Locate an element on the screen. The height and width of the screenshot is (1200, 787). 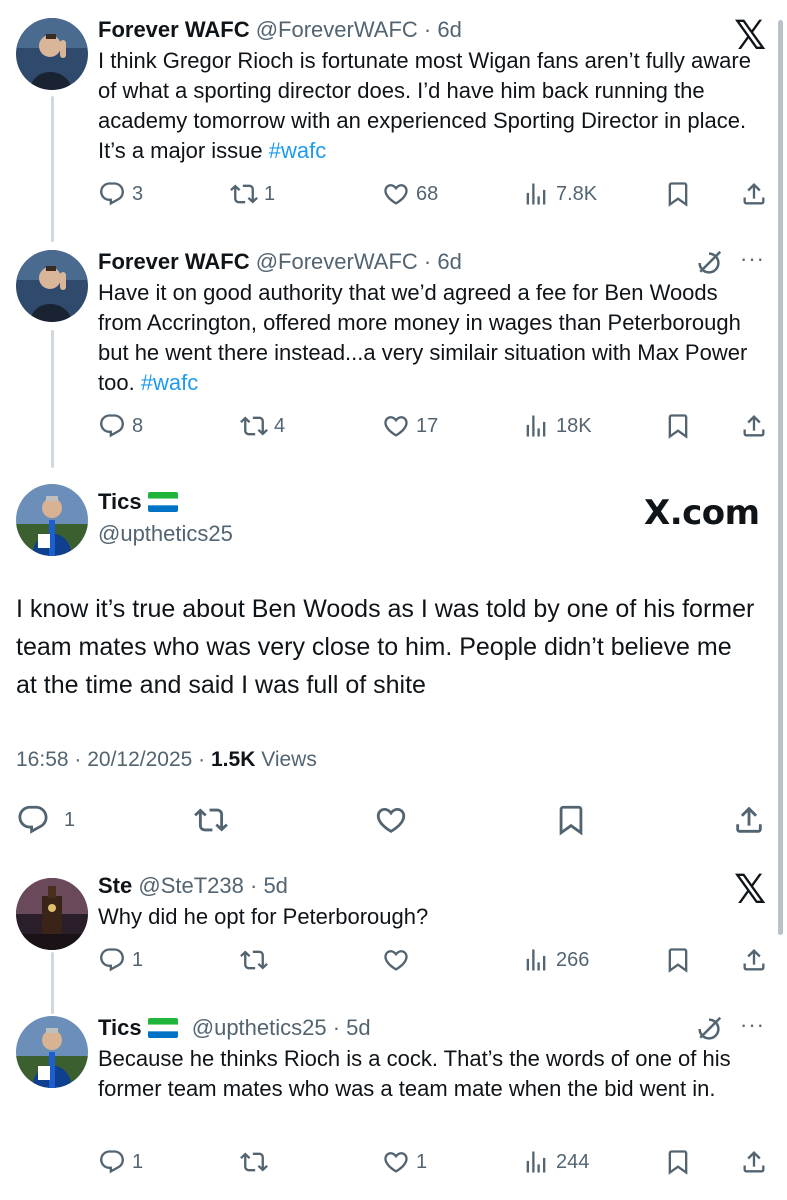
sierra-leone-flag-icon is located at coordinates (162, 502).